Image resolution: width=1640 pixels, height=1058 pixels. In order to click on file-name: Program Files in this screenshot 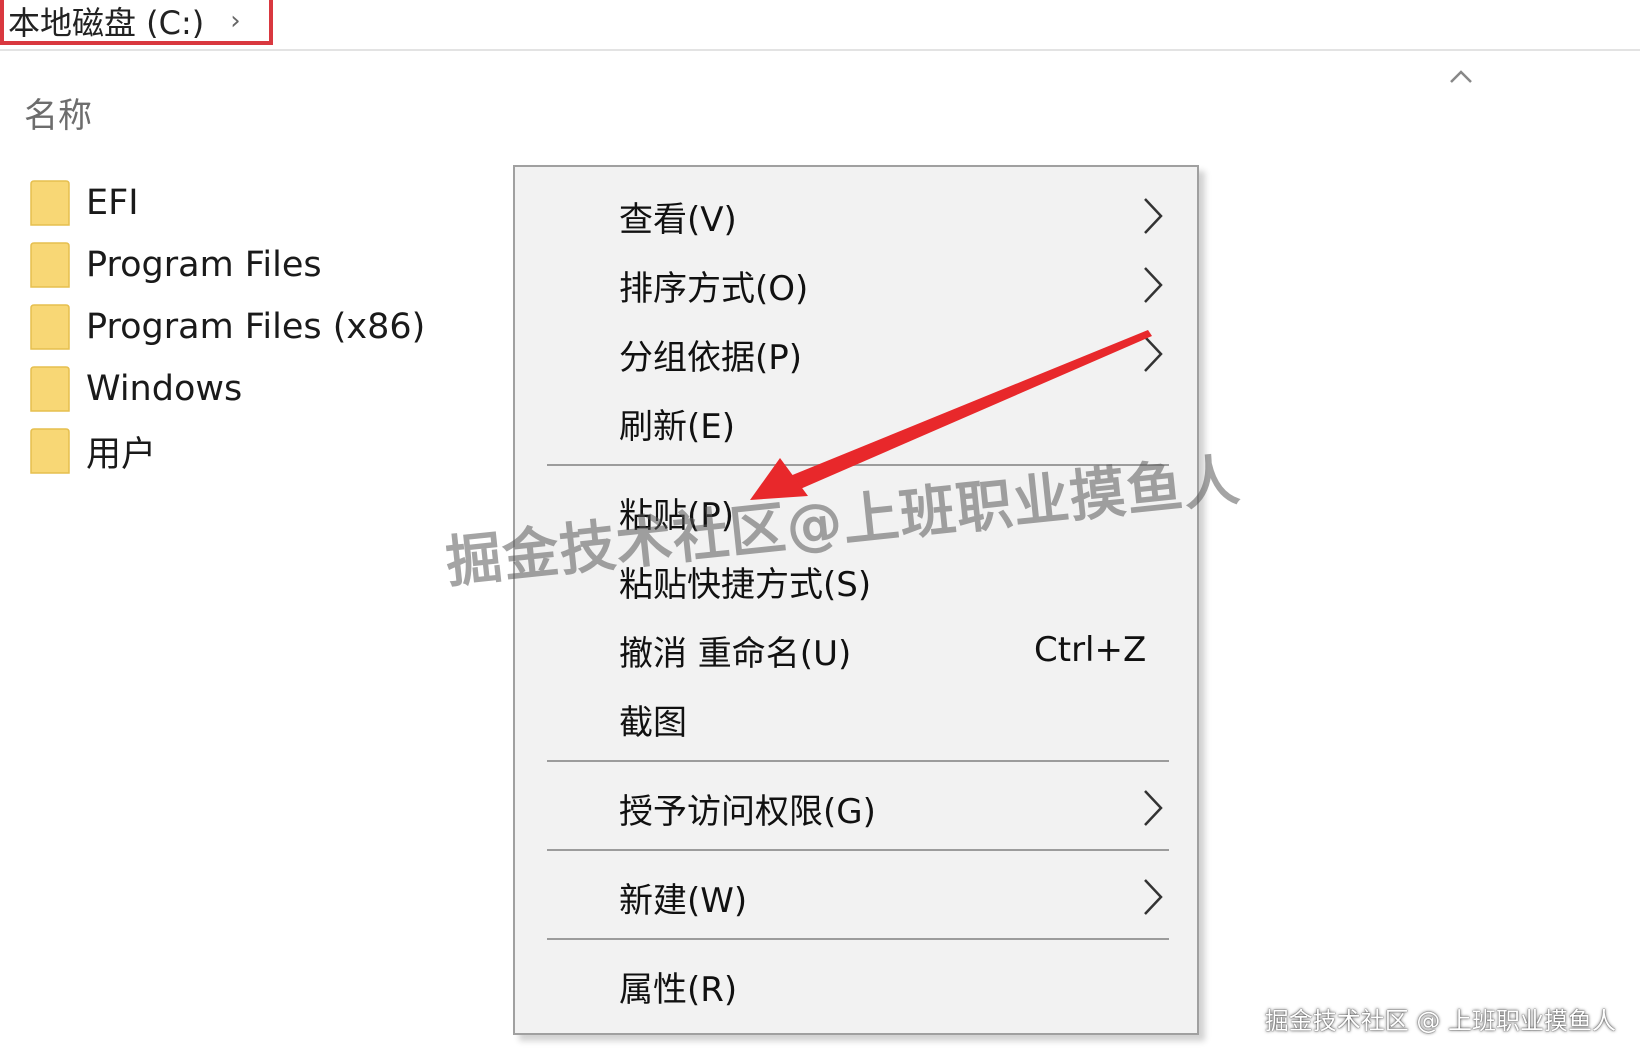, I will do `click(204, 265)`.